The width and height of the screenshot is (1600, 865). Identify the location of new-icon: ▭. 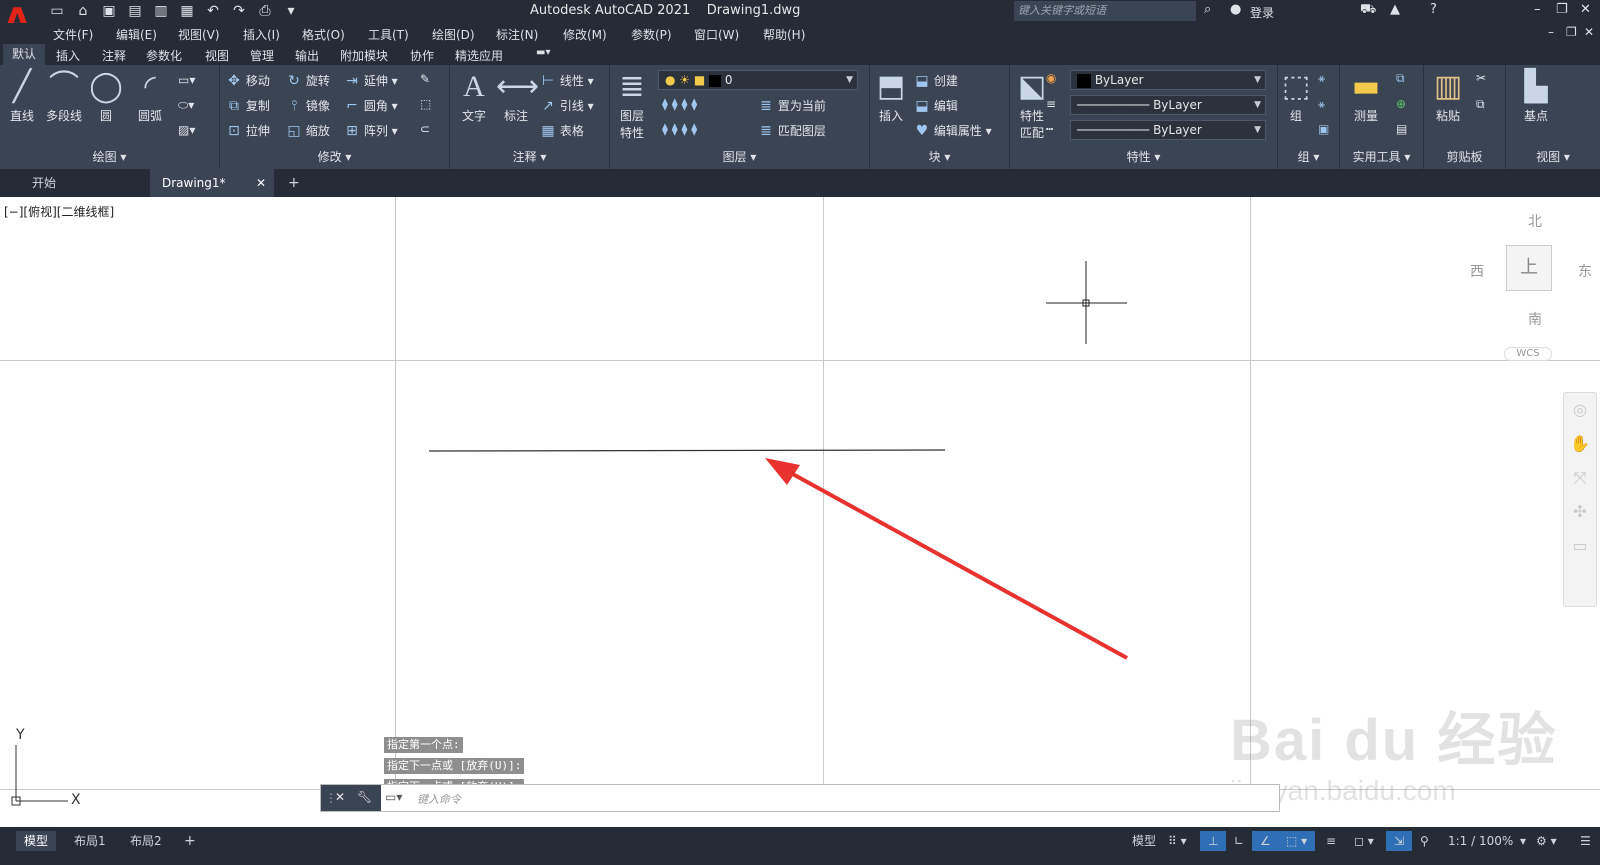
(57, 11).